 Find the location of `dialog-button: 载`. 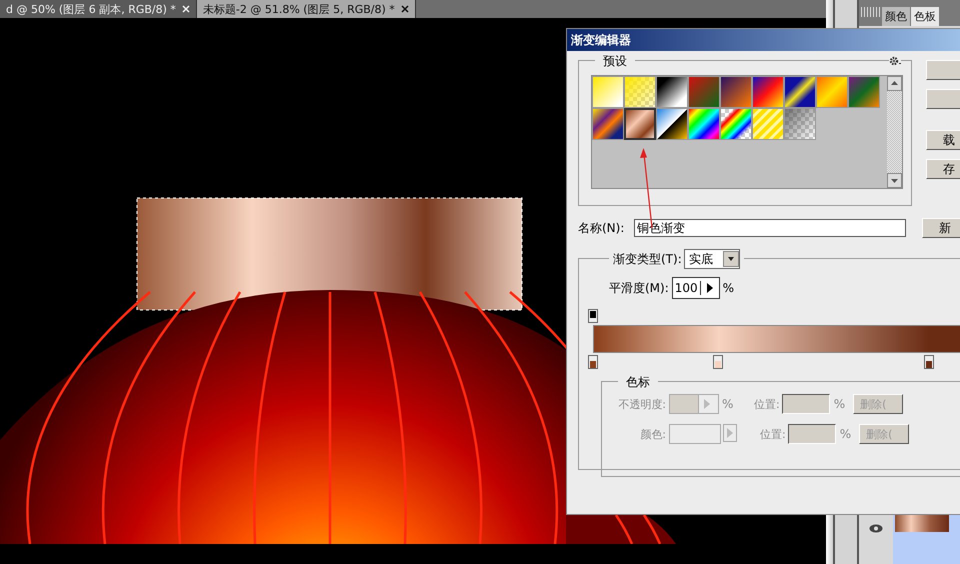

dialog-button: 载 is located at coordinates (943, 140).